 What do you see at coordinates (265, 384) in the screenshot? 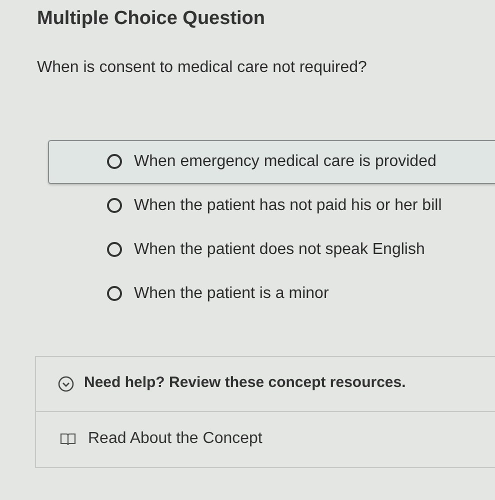
I see `help-toggle: Need help? Review these concept resources.` at bounding box center [265, 384].